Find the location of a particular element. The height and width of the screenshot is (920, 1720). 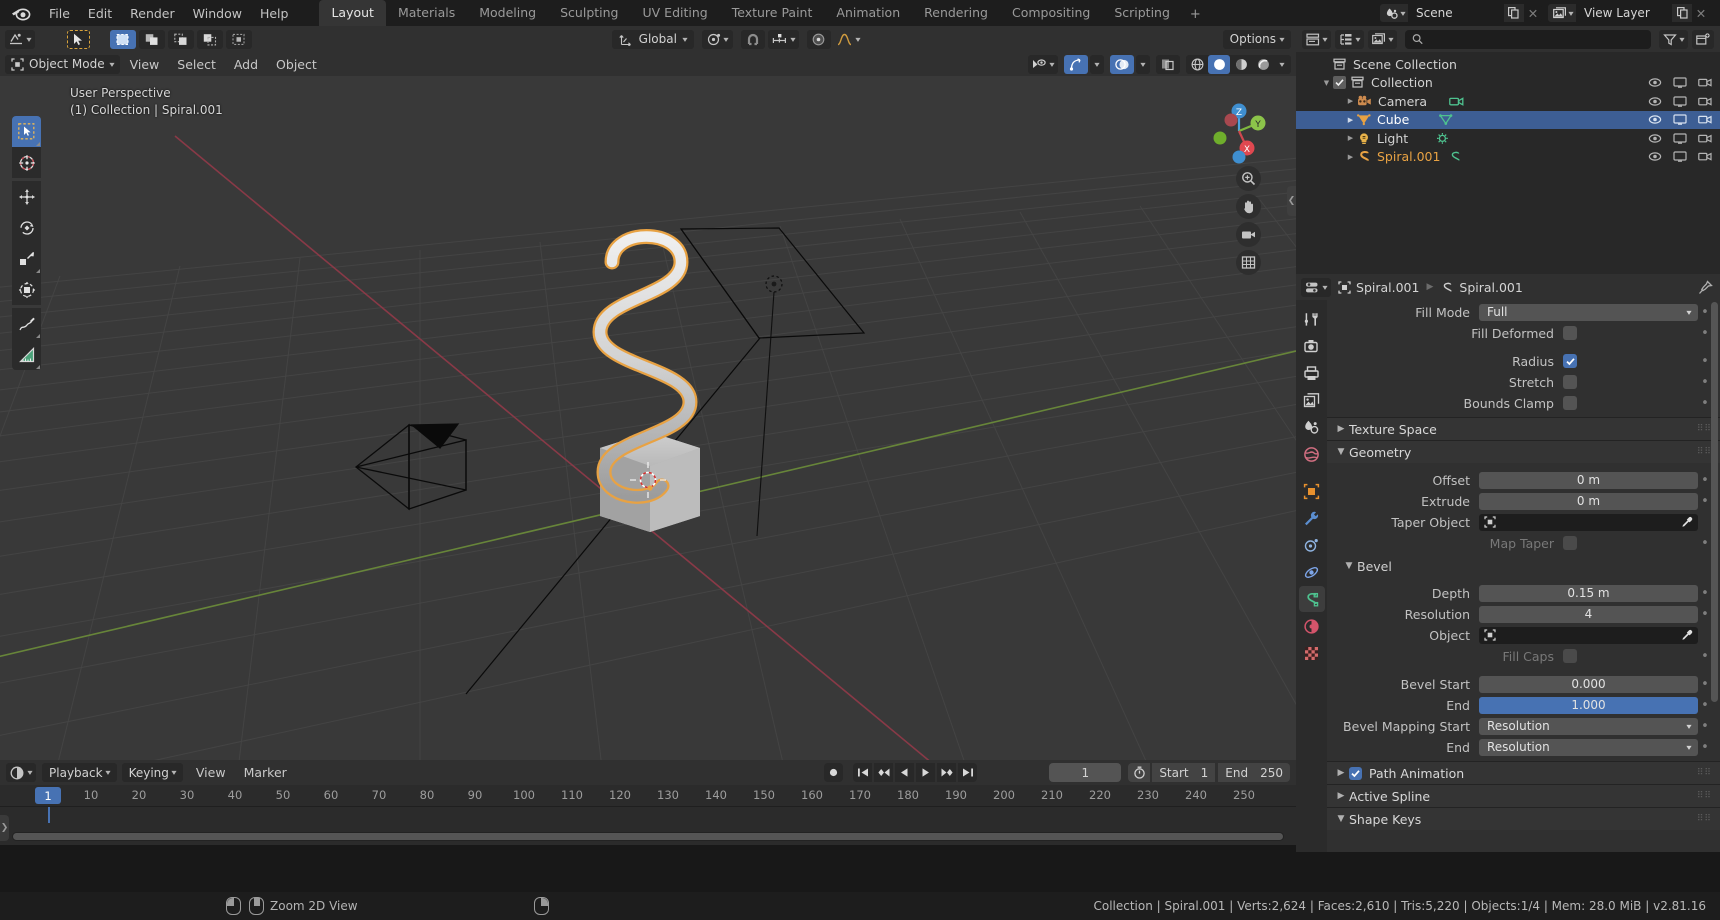

fill-deformed-checkbox is located at coordinates (1570, 333).